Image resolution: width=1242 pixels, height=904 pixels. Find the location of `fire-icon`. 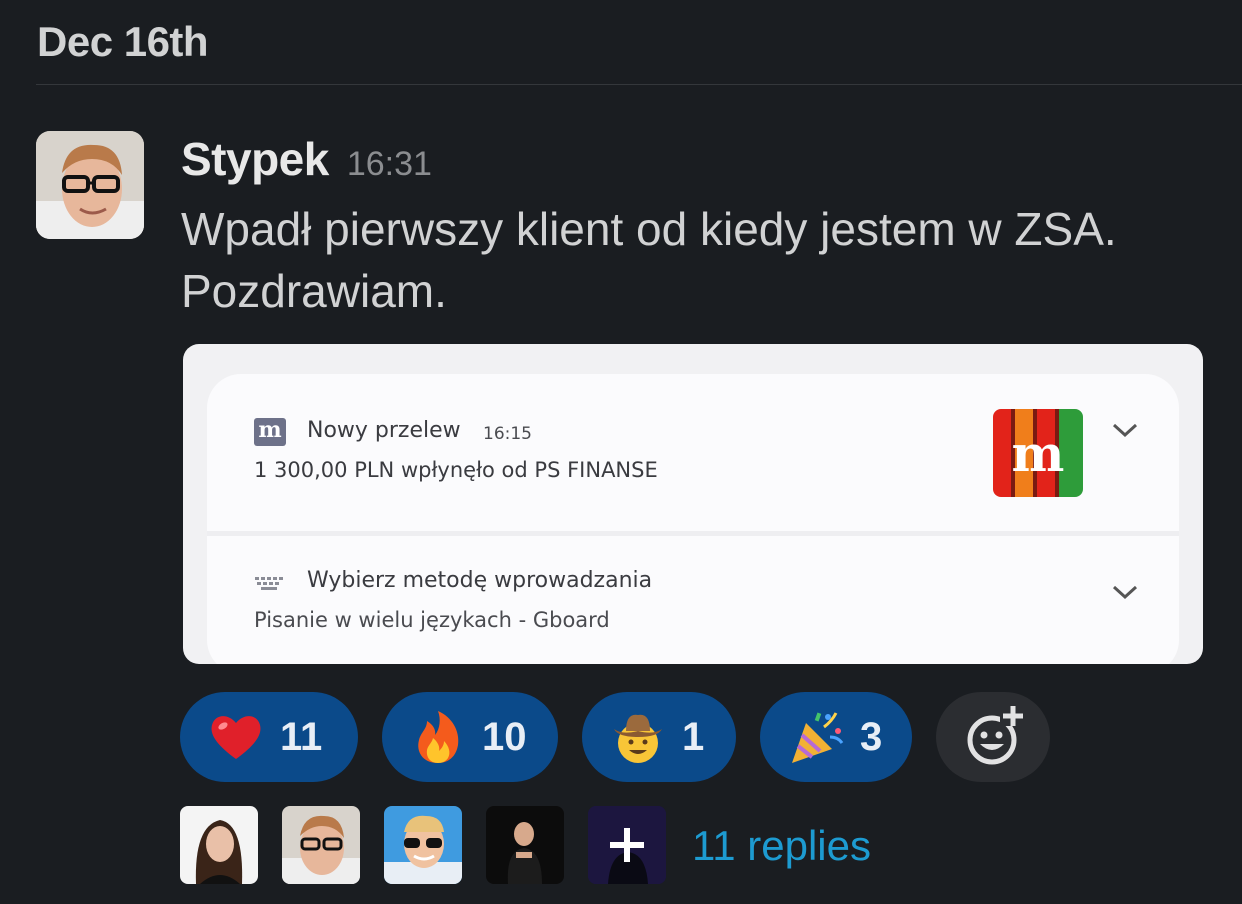

fire-icon is located at coordinates (438, 737).